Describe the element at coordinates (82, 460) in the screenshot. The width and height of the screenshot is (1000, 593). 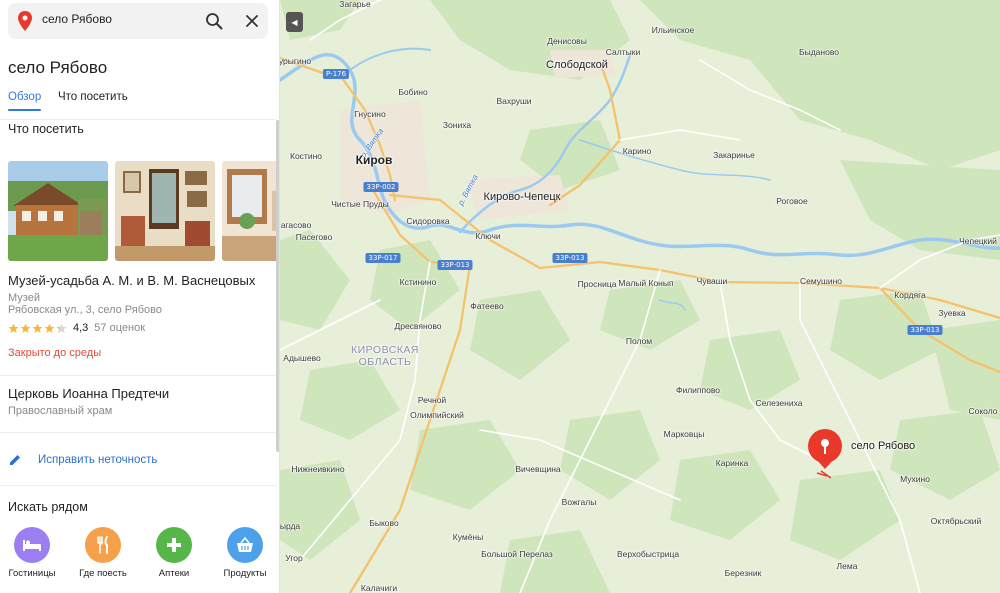
I see `fix-inaccuracy-button: Исправить неточность` at that location.